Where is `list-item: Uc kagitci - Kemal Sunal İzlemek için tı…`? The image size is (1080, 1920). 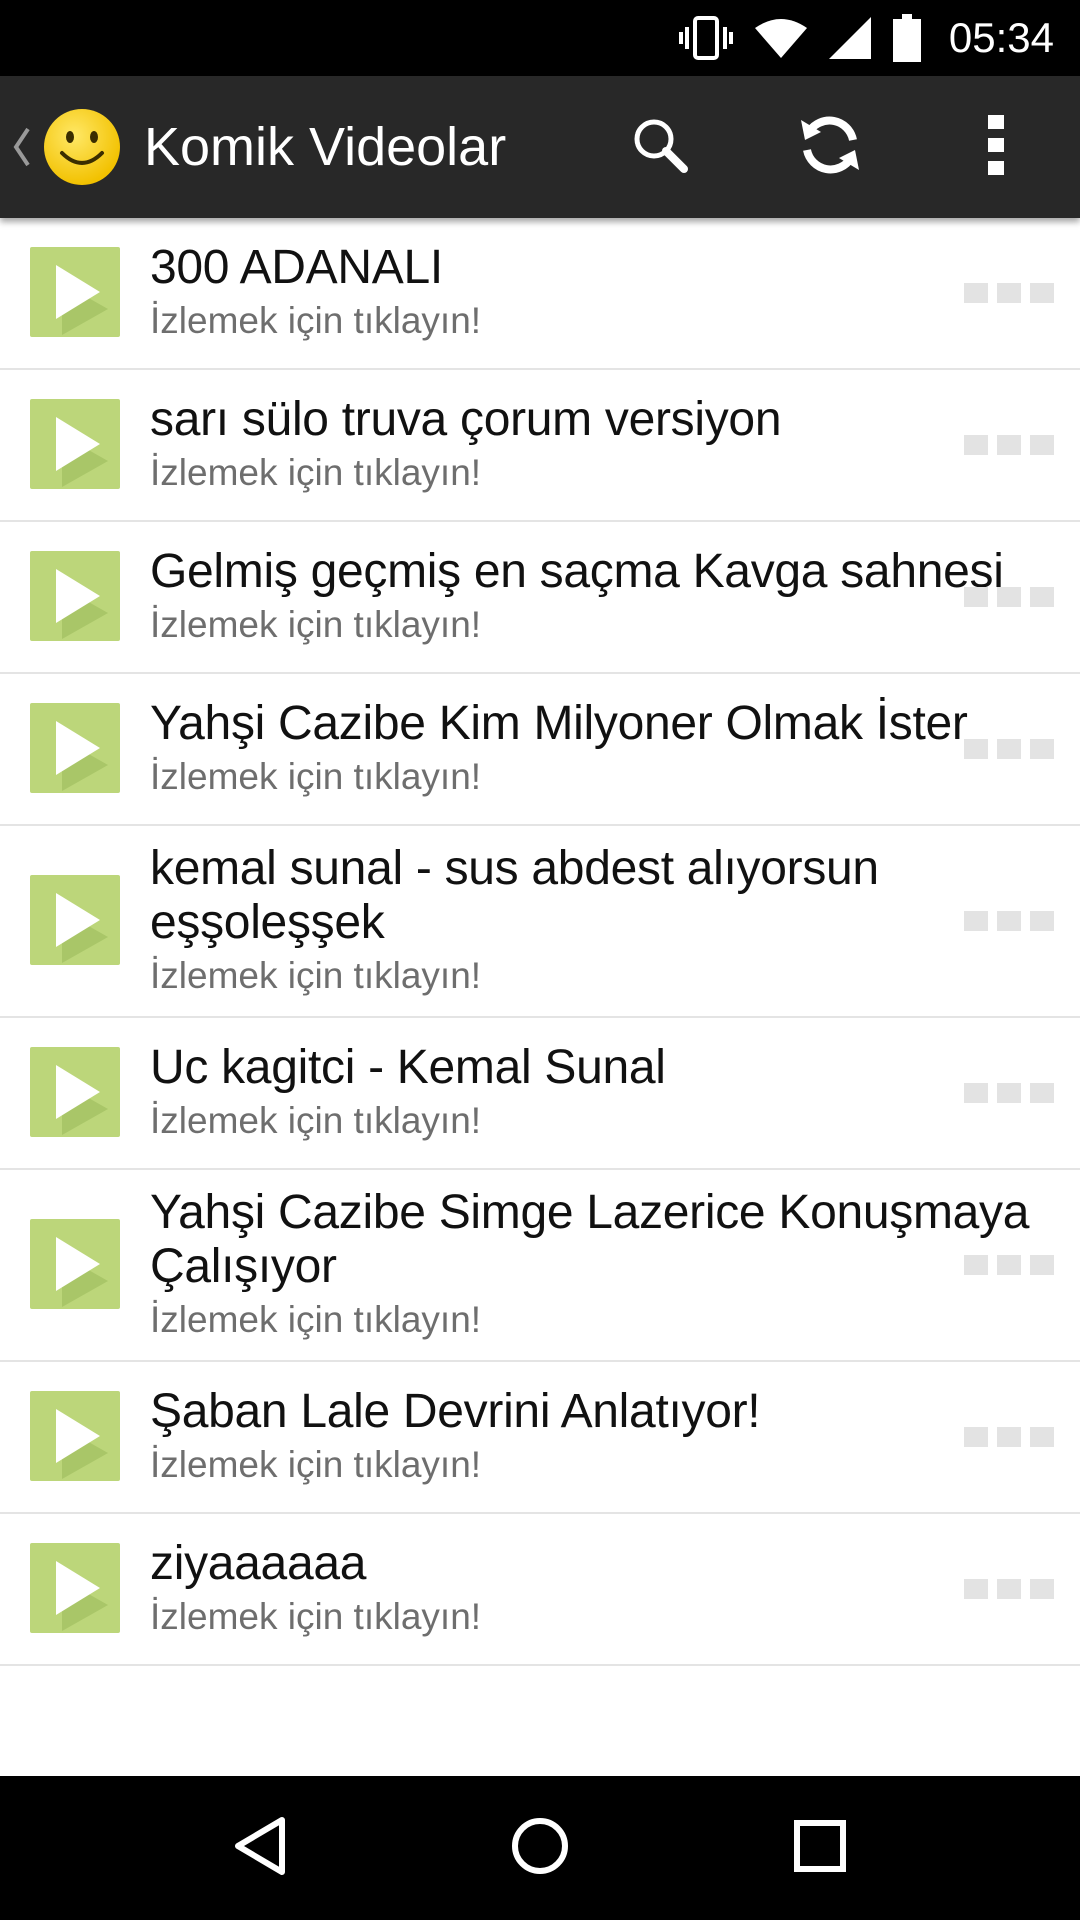
list-item: Uc kagitci - Kemal Sunal İzlemek için tı… is located at coordinates (540, 1094).